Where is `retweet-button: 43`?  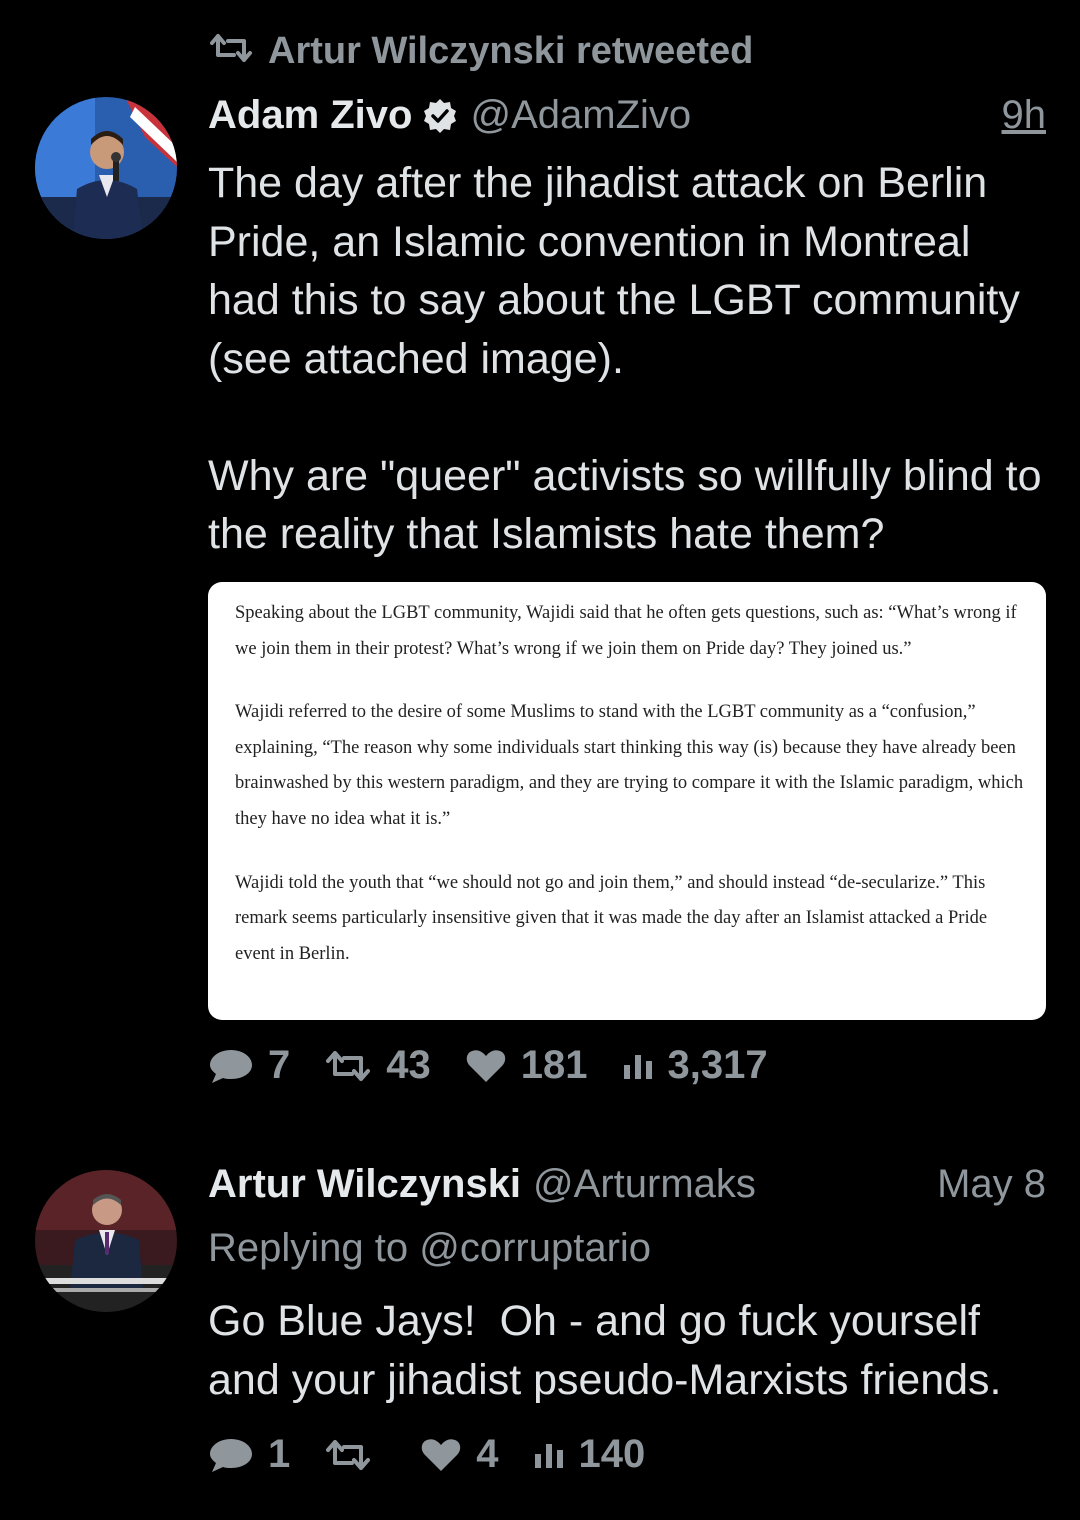 retweet-button: 43 is located at coordinates (377, 1065).